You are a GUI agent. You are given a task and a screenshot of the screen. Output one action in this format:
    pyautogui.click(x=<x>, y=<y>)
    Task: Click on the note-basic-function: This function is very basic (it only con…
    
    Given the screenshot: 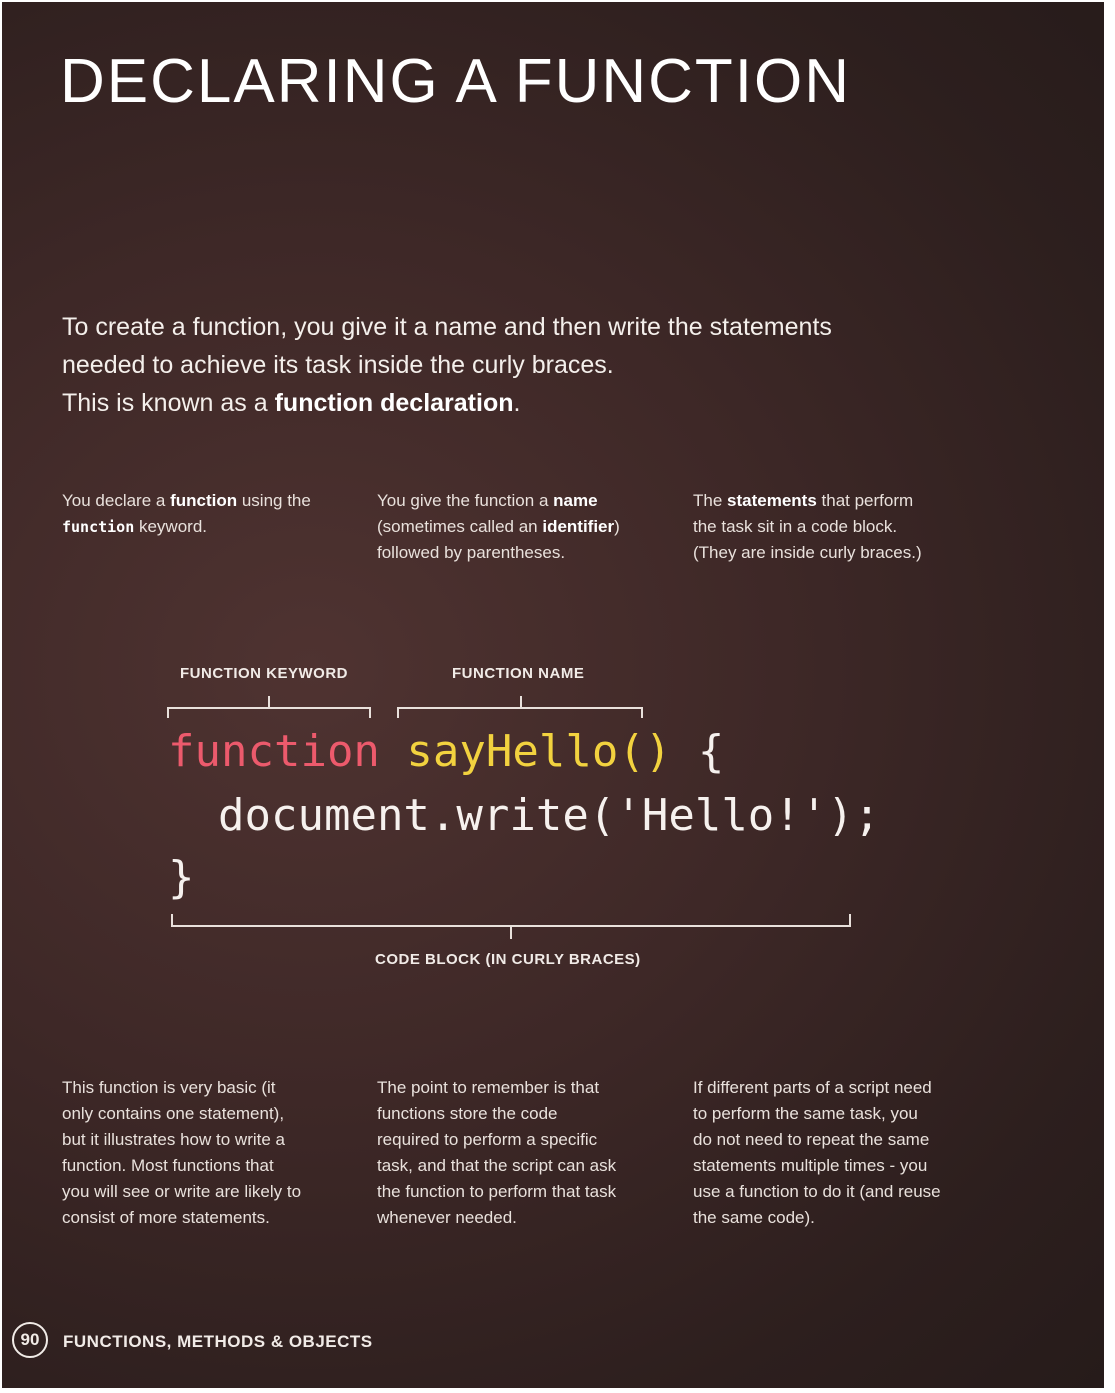 What is the action you would take?
    pyautogui.click(x=182, y=1152)
    